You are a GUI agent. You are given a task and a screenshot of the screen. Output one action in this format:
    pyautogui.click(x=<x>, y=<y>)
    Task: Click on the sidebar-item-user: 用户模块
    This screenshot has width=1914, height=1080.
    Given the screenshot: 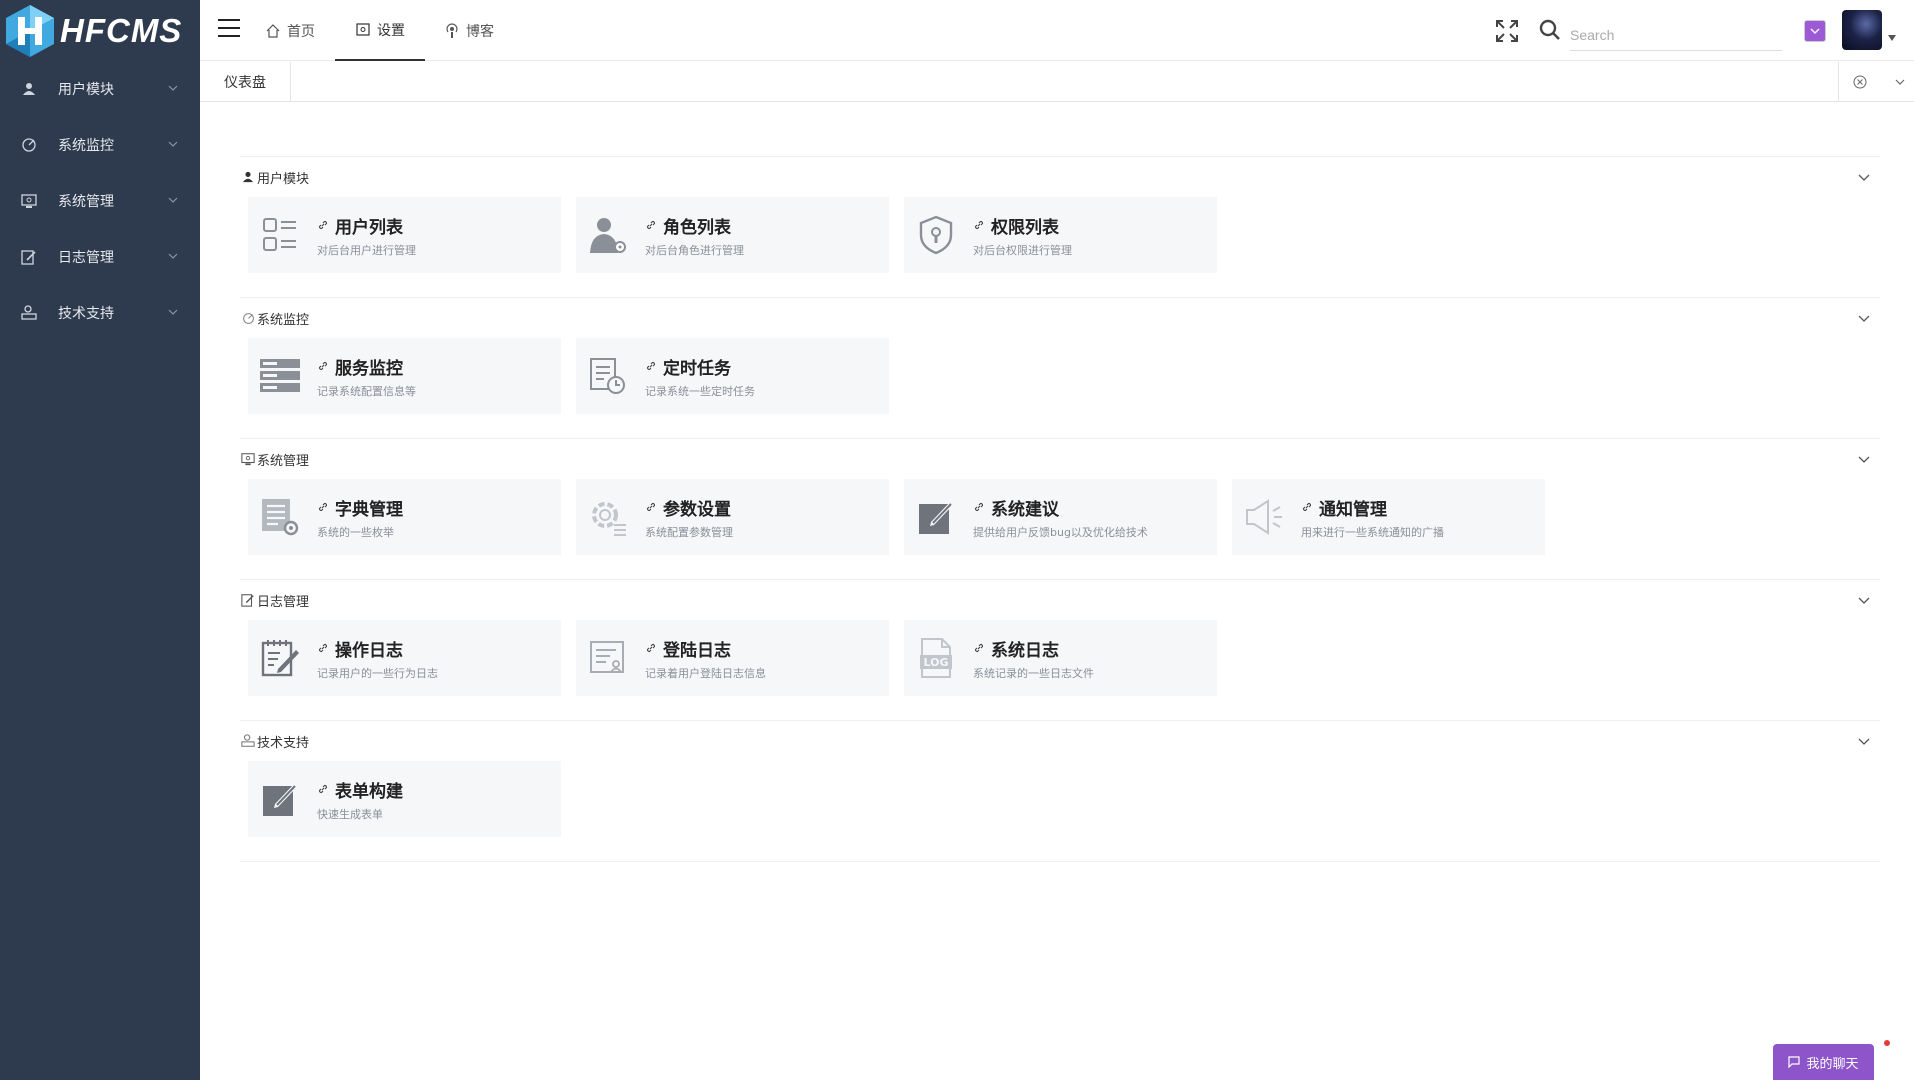 What is the action you would take?
    pyautogui.click(x=100, y=89)
    